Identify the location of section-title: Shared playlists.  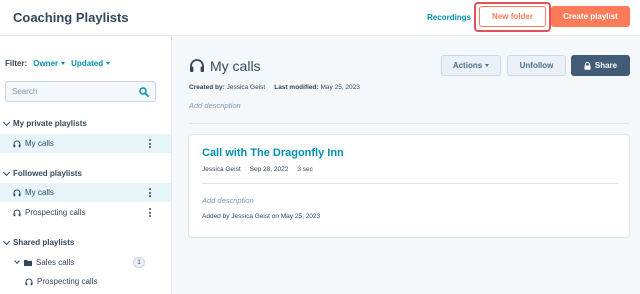
(44, 242).